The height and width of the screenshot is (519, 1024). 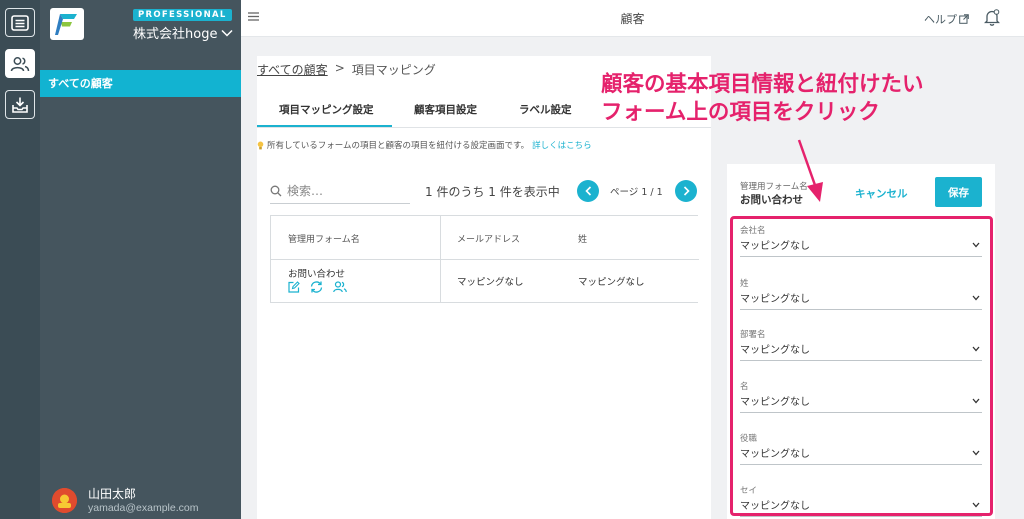 What do you see at coordinates (324, 240) in the screenshot?
I see `column-header-form-name: 管理用フォーム名` at bounding box center [324, 240].